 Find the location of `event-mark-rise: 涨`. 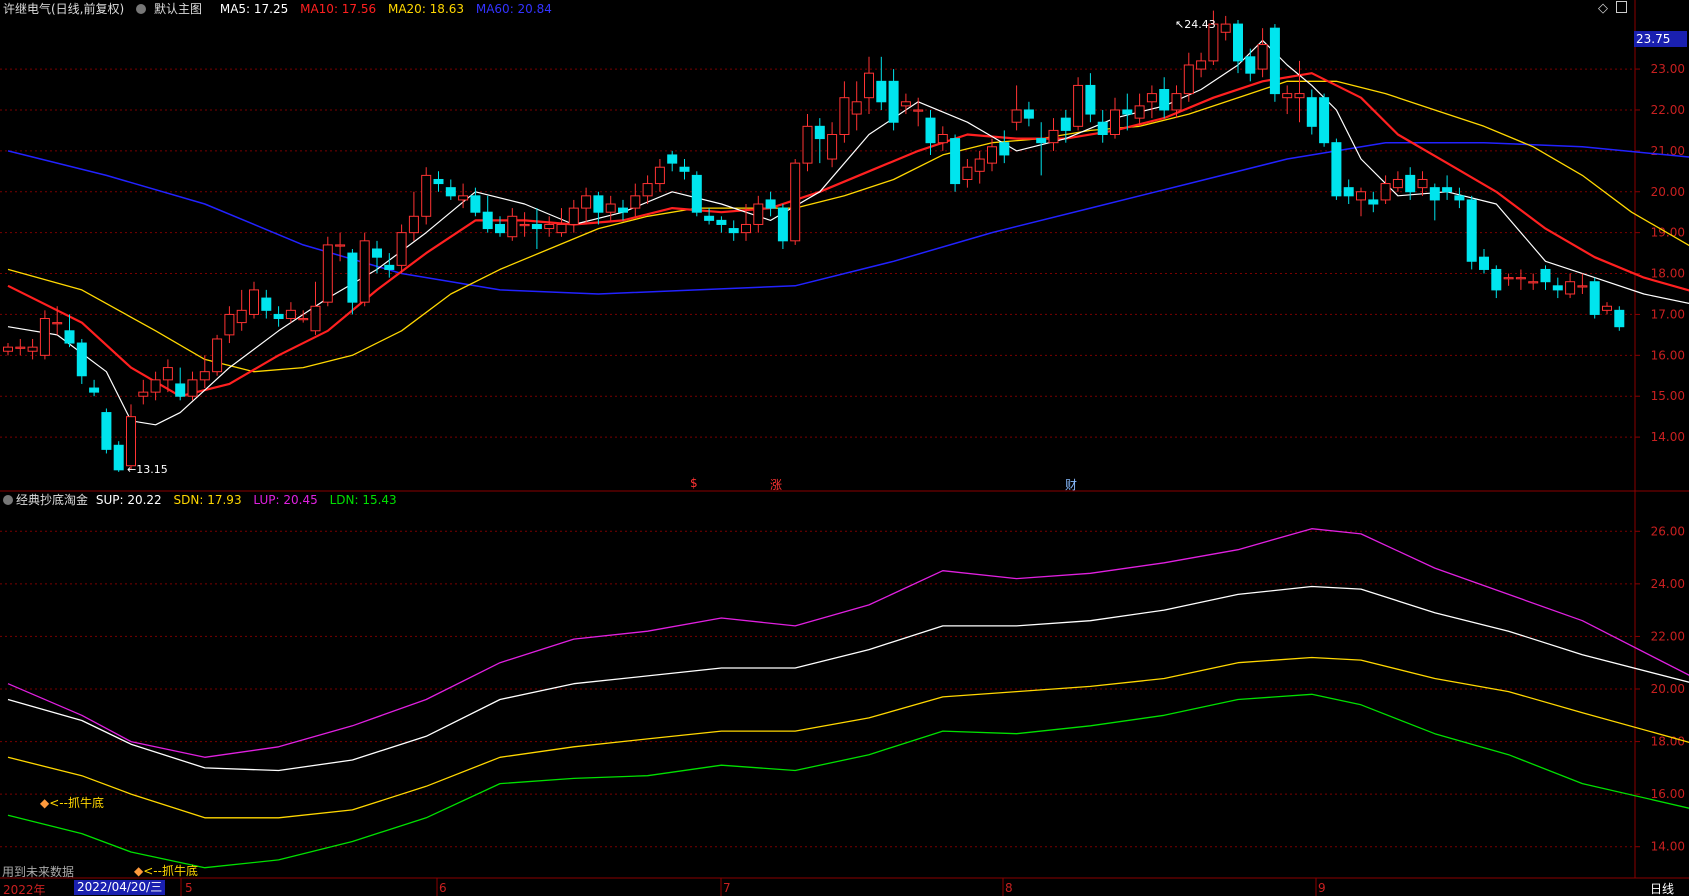

event-mark-rise: 涨 is located at coordinates (776, 484).